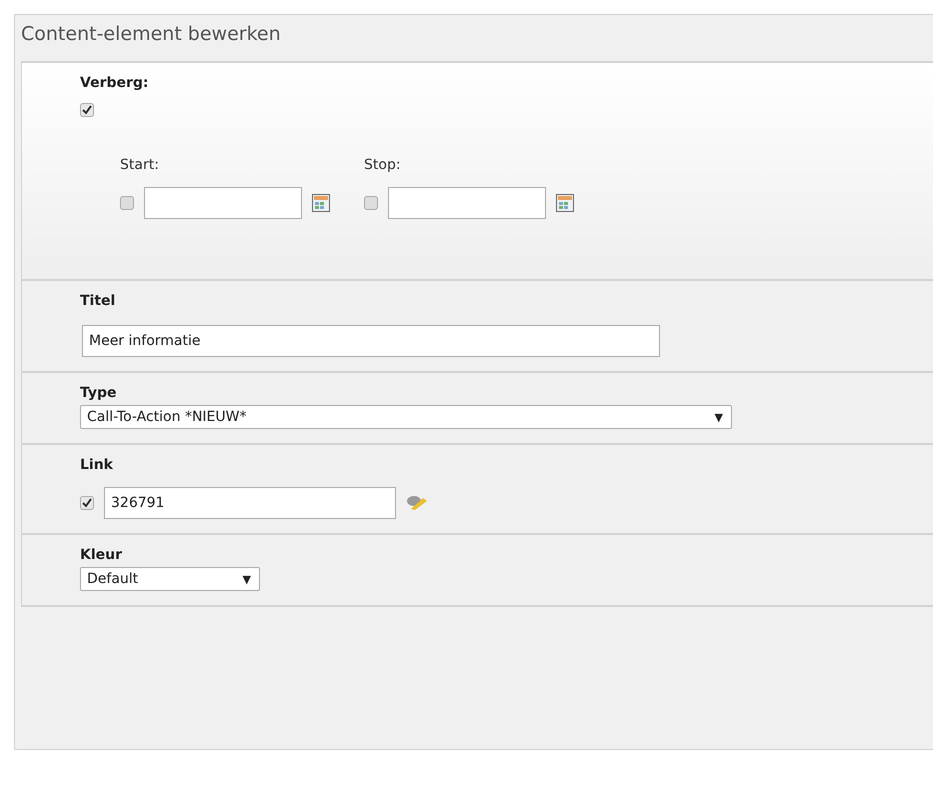 This screenshot has height=807, width=933. What do you see at coordinates (170, 579) in the screenshot?
I see `select-field: Default ▼` at bounding box center [170, 579].